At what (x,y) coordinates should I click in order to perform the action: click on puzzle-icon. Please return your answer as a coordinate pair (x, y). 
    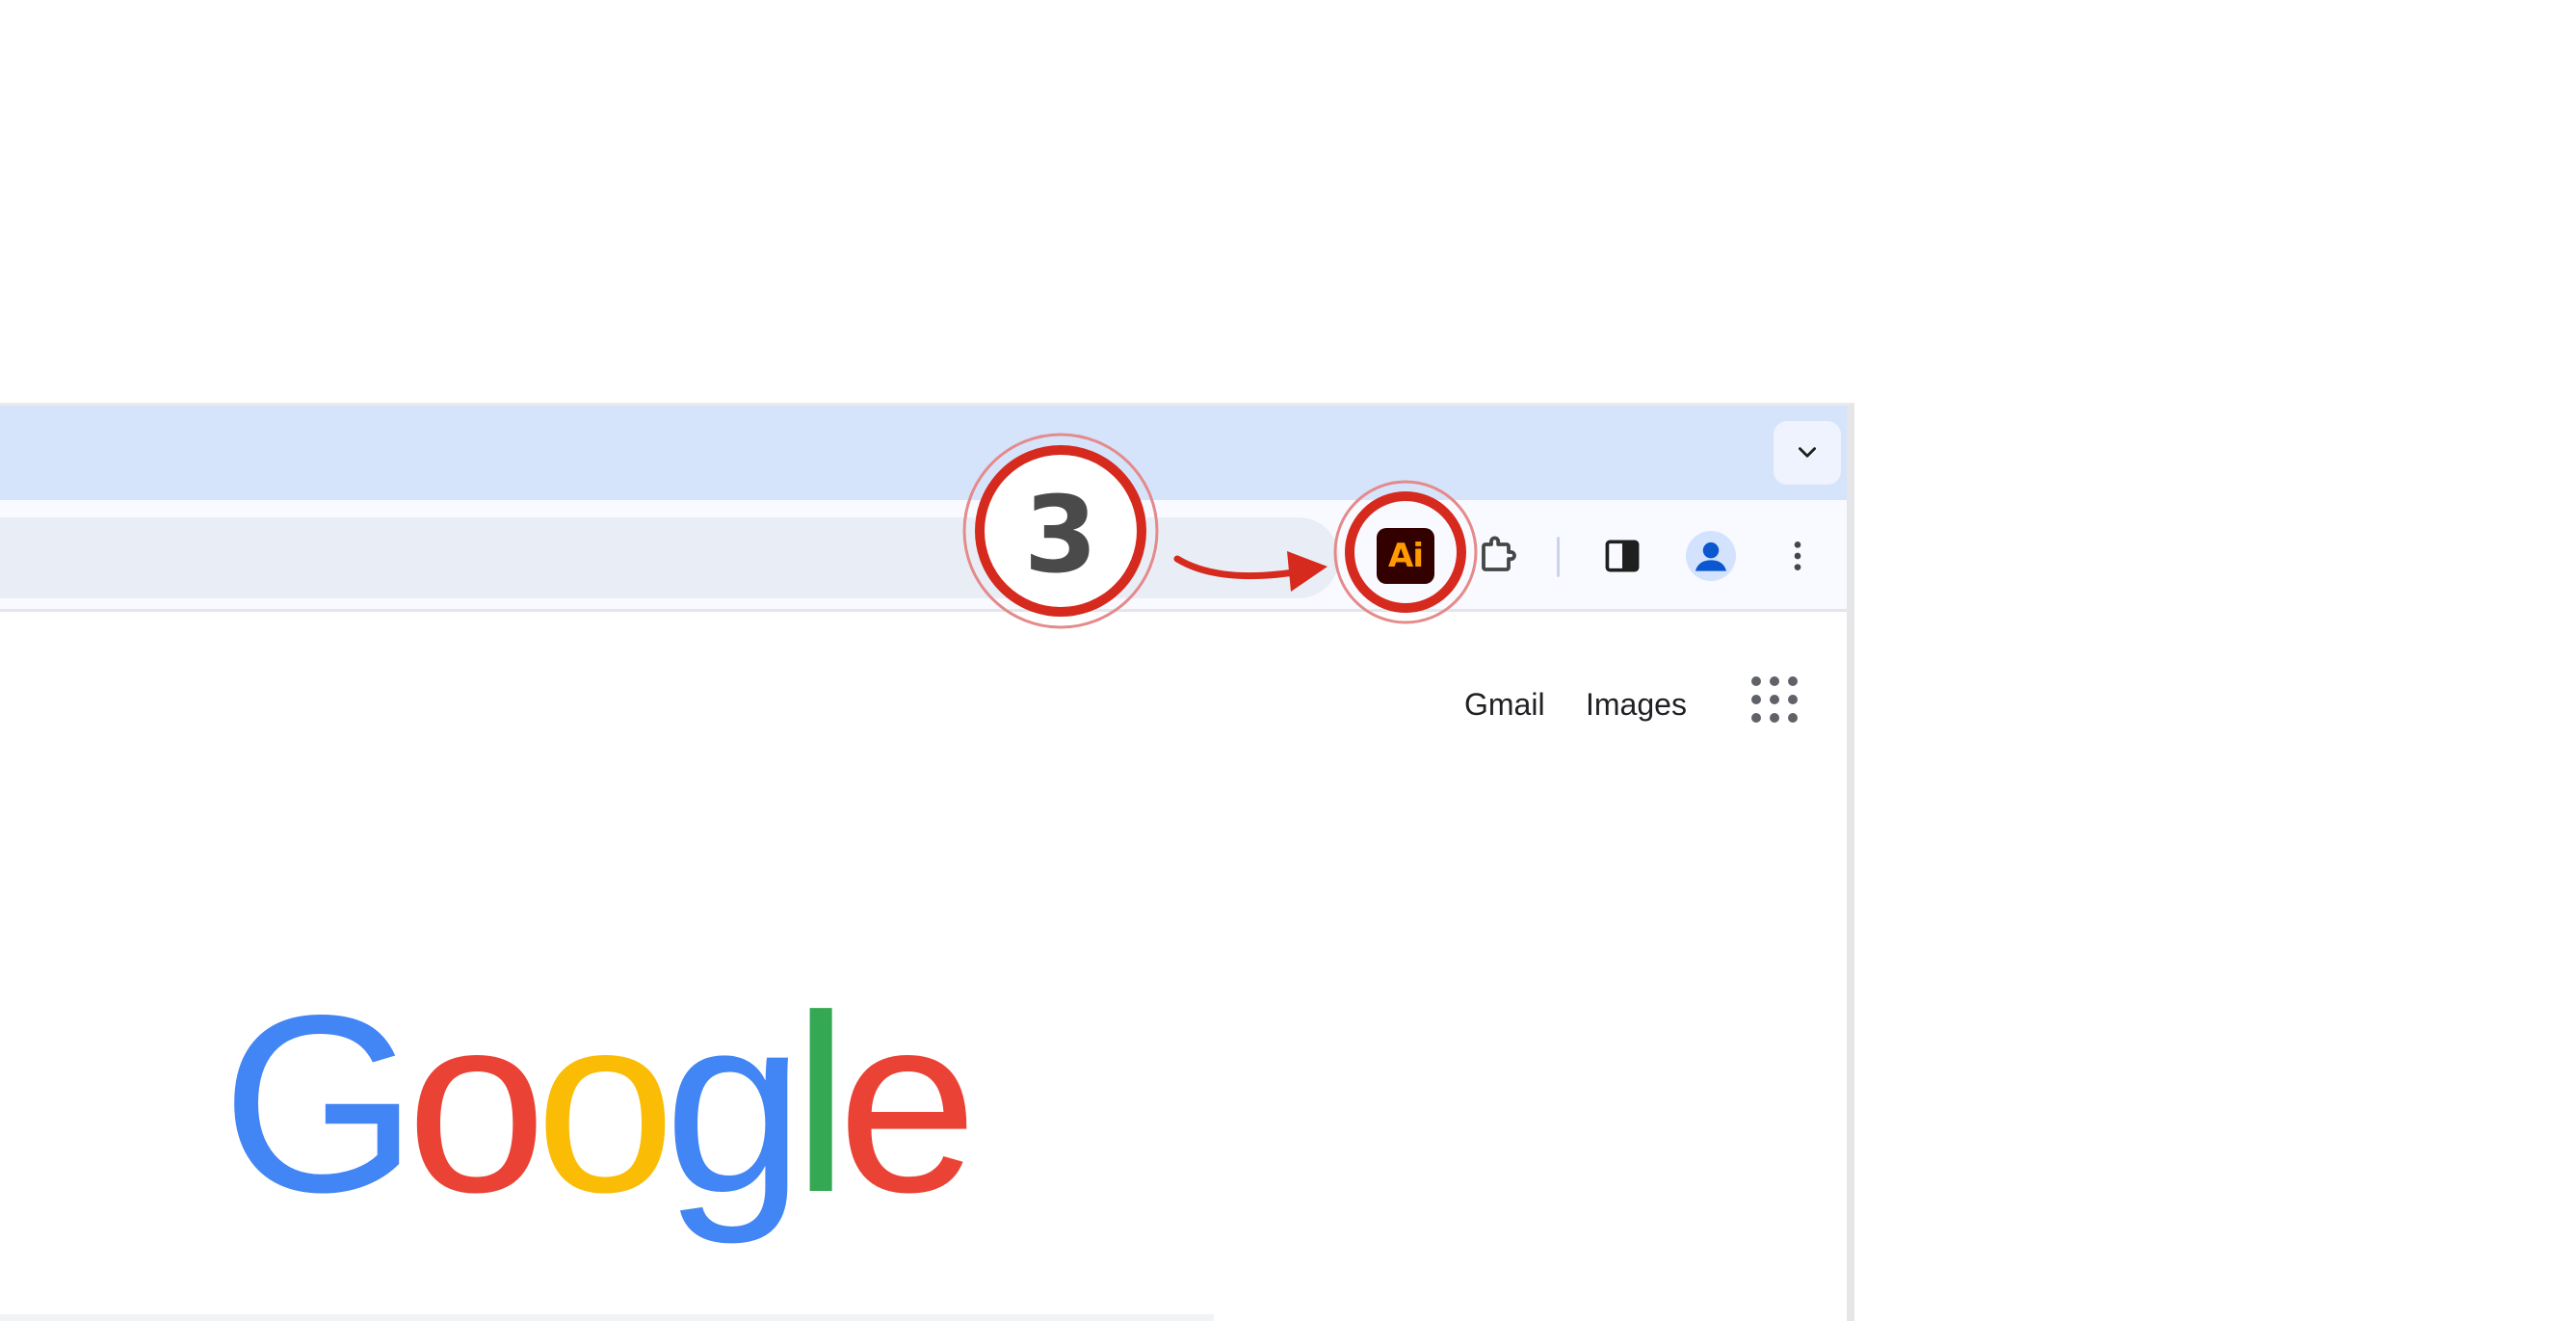
    Looking at the image, I should click on (1499, 553).